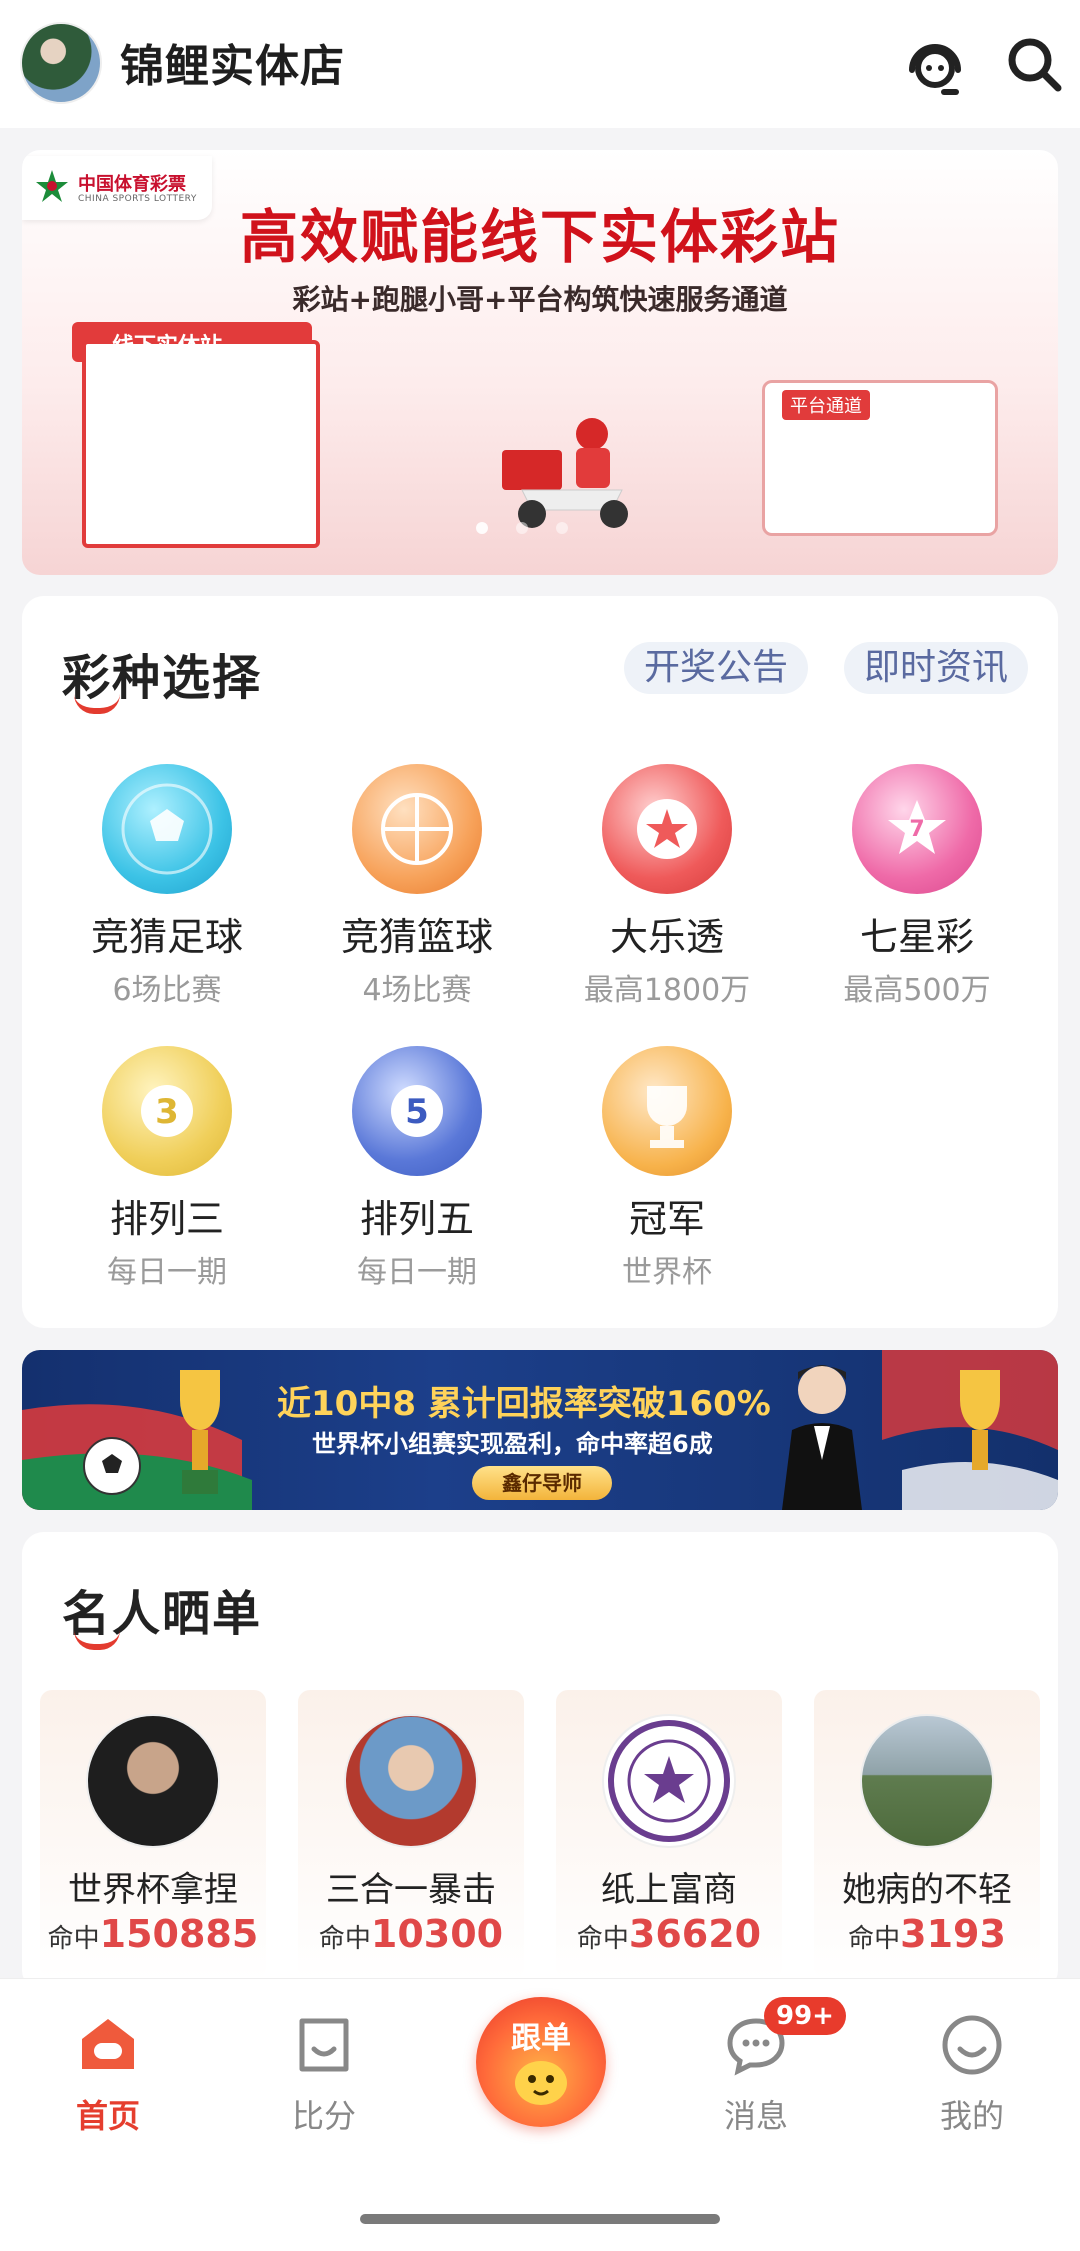 This screenshot has width=1080, height=2251. Describe the element at coordinates (667, 1111) in the screenshot. I see `world-cup-trophy-icon` at that location.